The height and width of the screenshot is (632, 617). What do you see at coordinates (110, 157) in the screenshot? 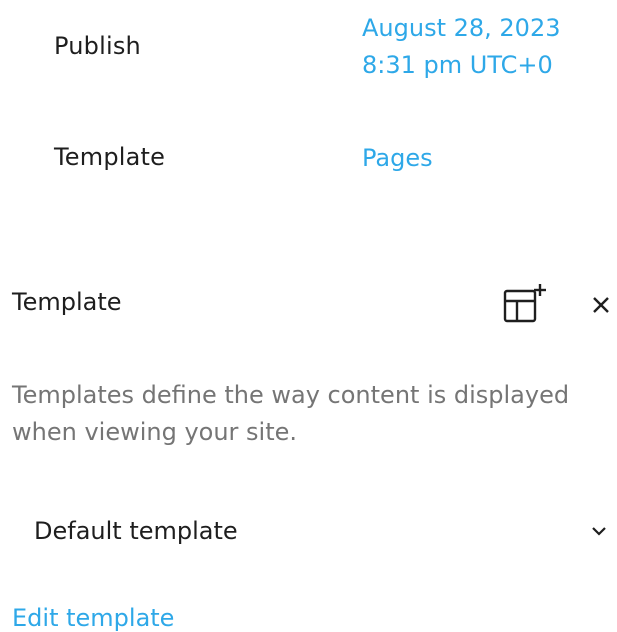
I see `template-label: Template` at bounding box center [110, 157].